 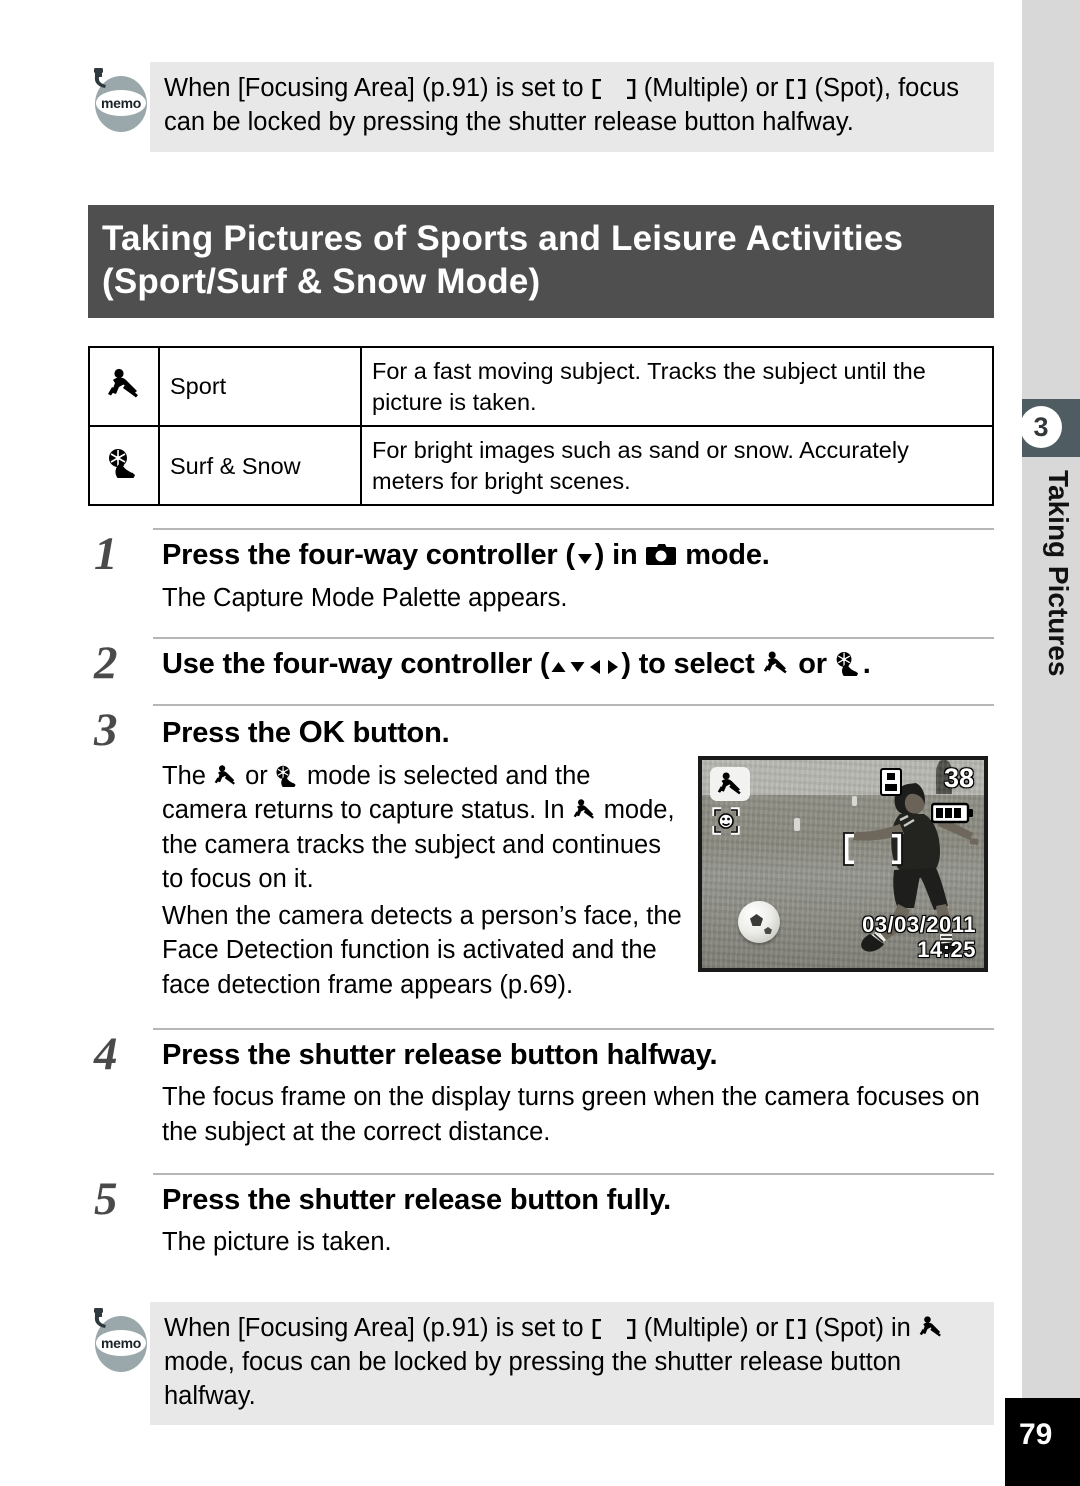 I want to click on page-number: 79, so click(x=1042, y=1442).